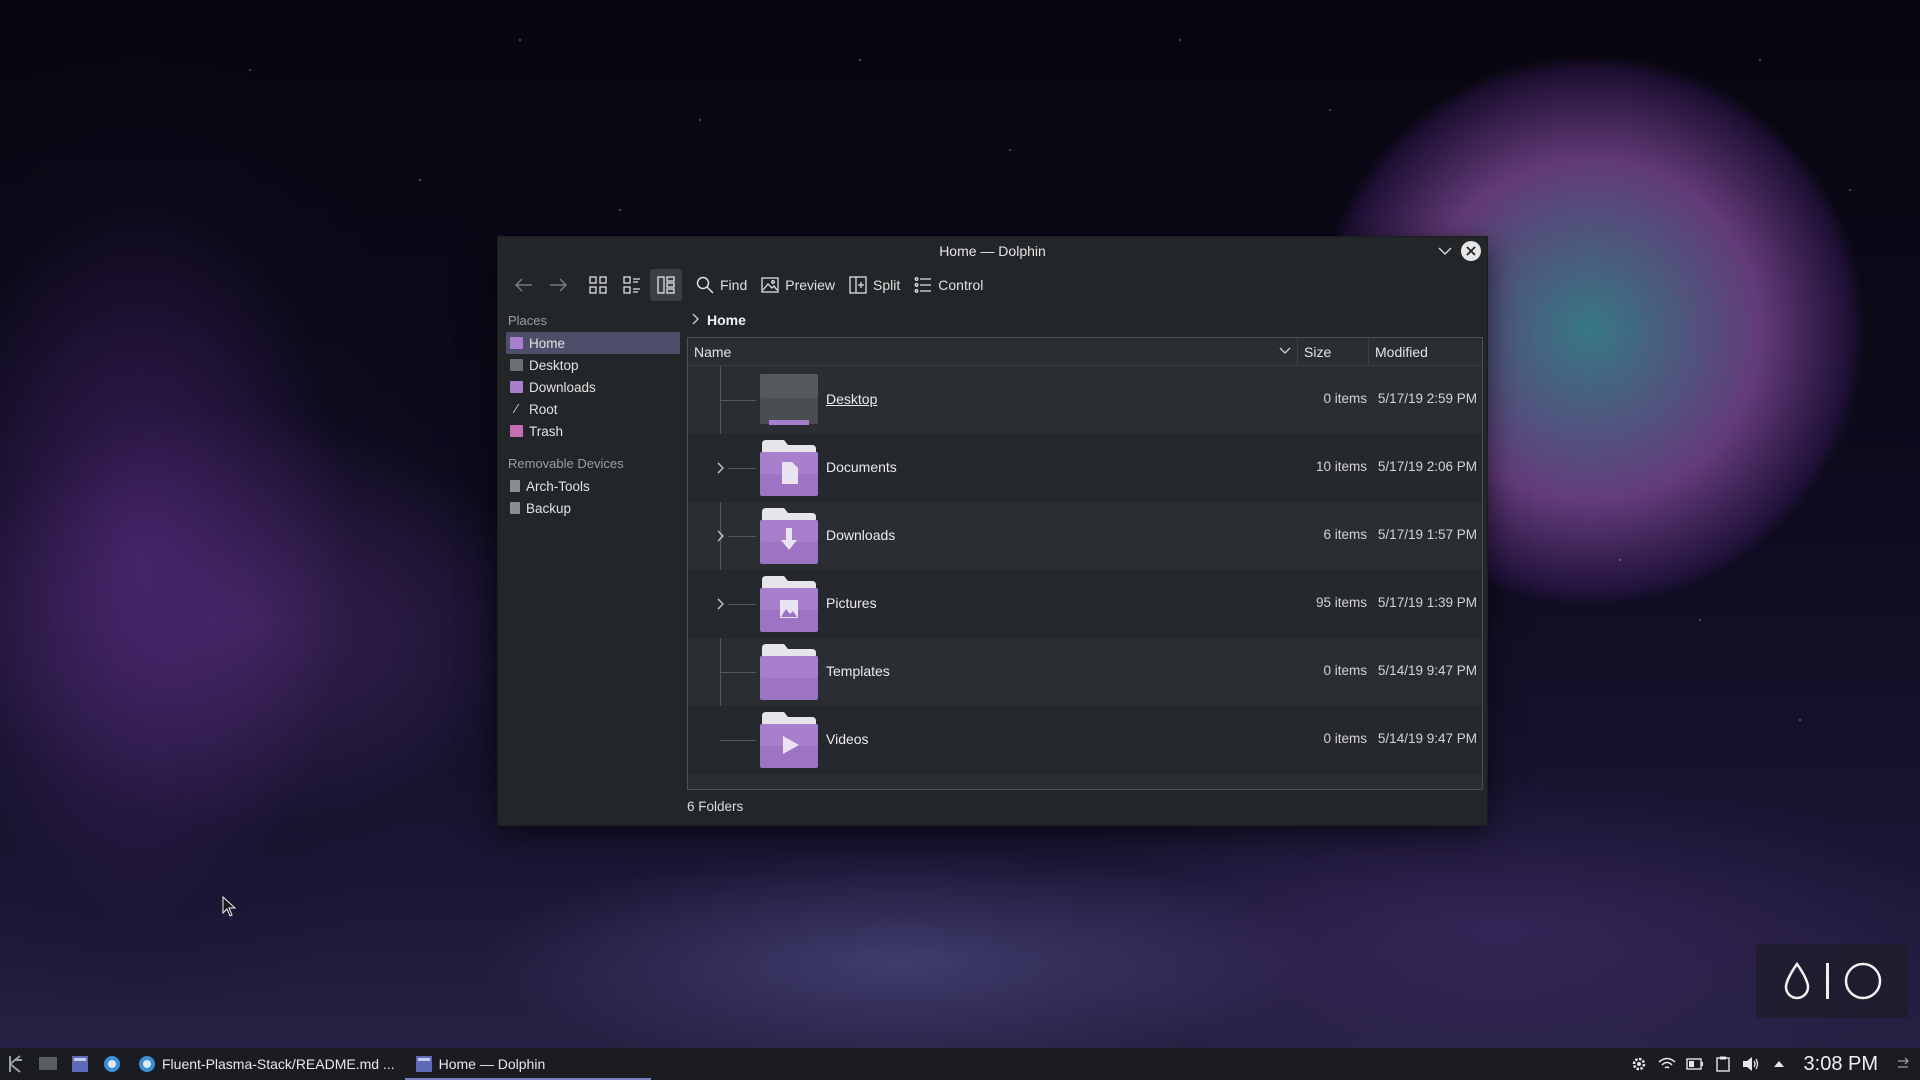  What do you see at coordinates (1085, 400) in the screenshot?
I see `table-row: Desktop 0 items 5/17/19 2:59 PM` at bounding box center [1085, 400].